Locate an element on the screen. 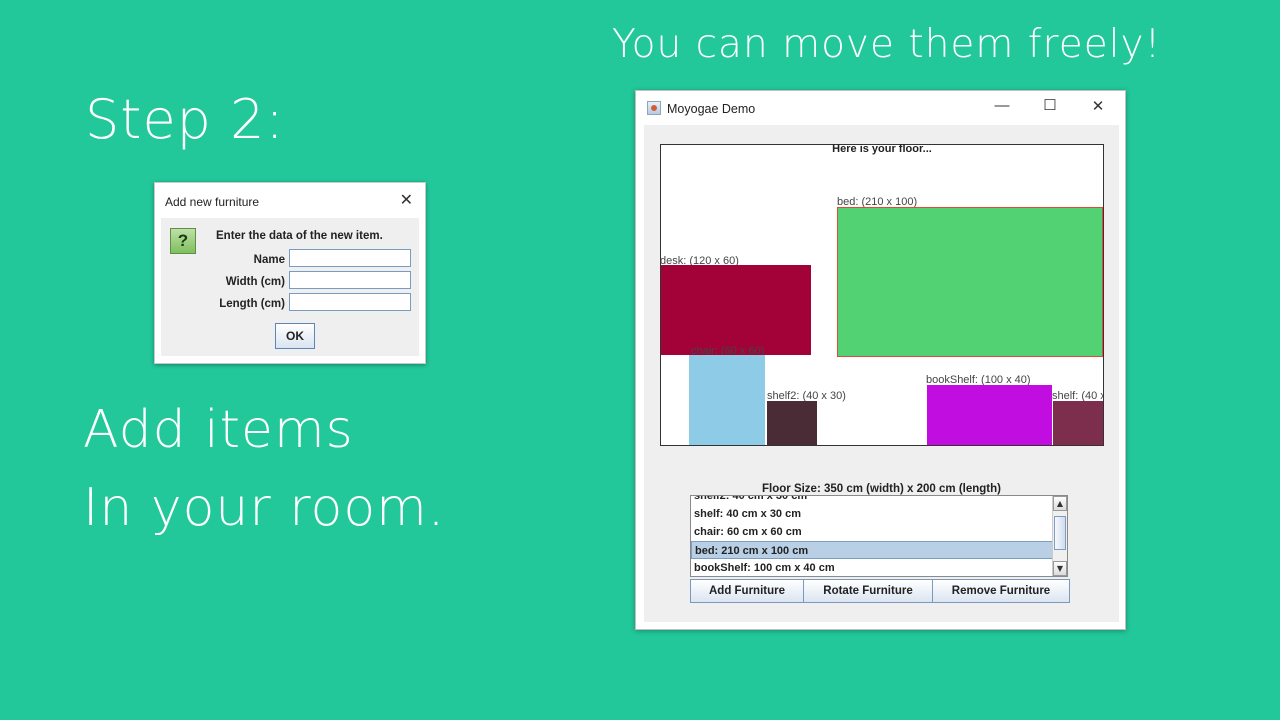 The width and height of the screenshot is (1280, 720). move-caption: You can move them freely! is located at coordinates (887, 44).